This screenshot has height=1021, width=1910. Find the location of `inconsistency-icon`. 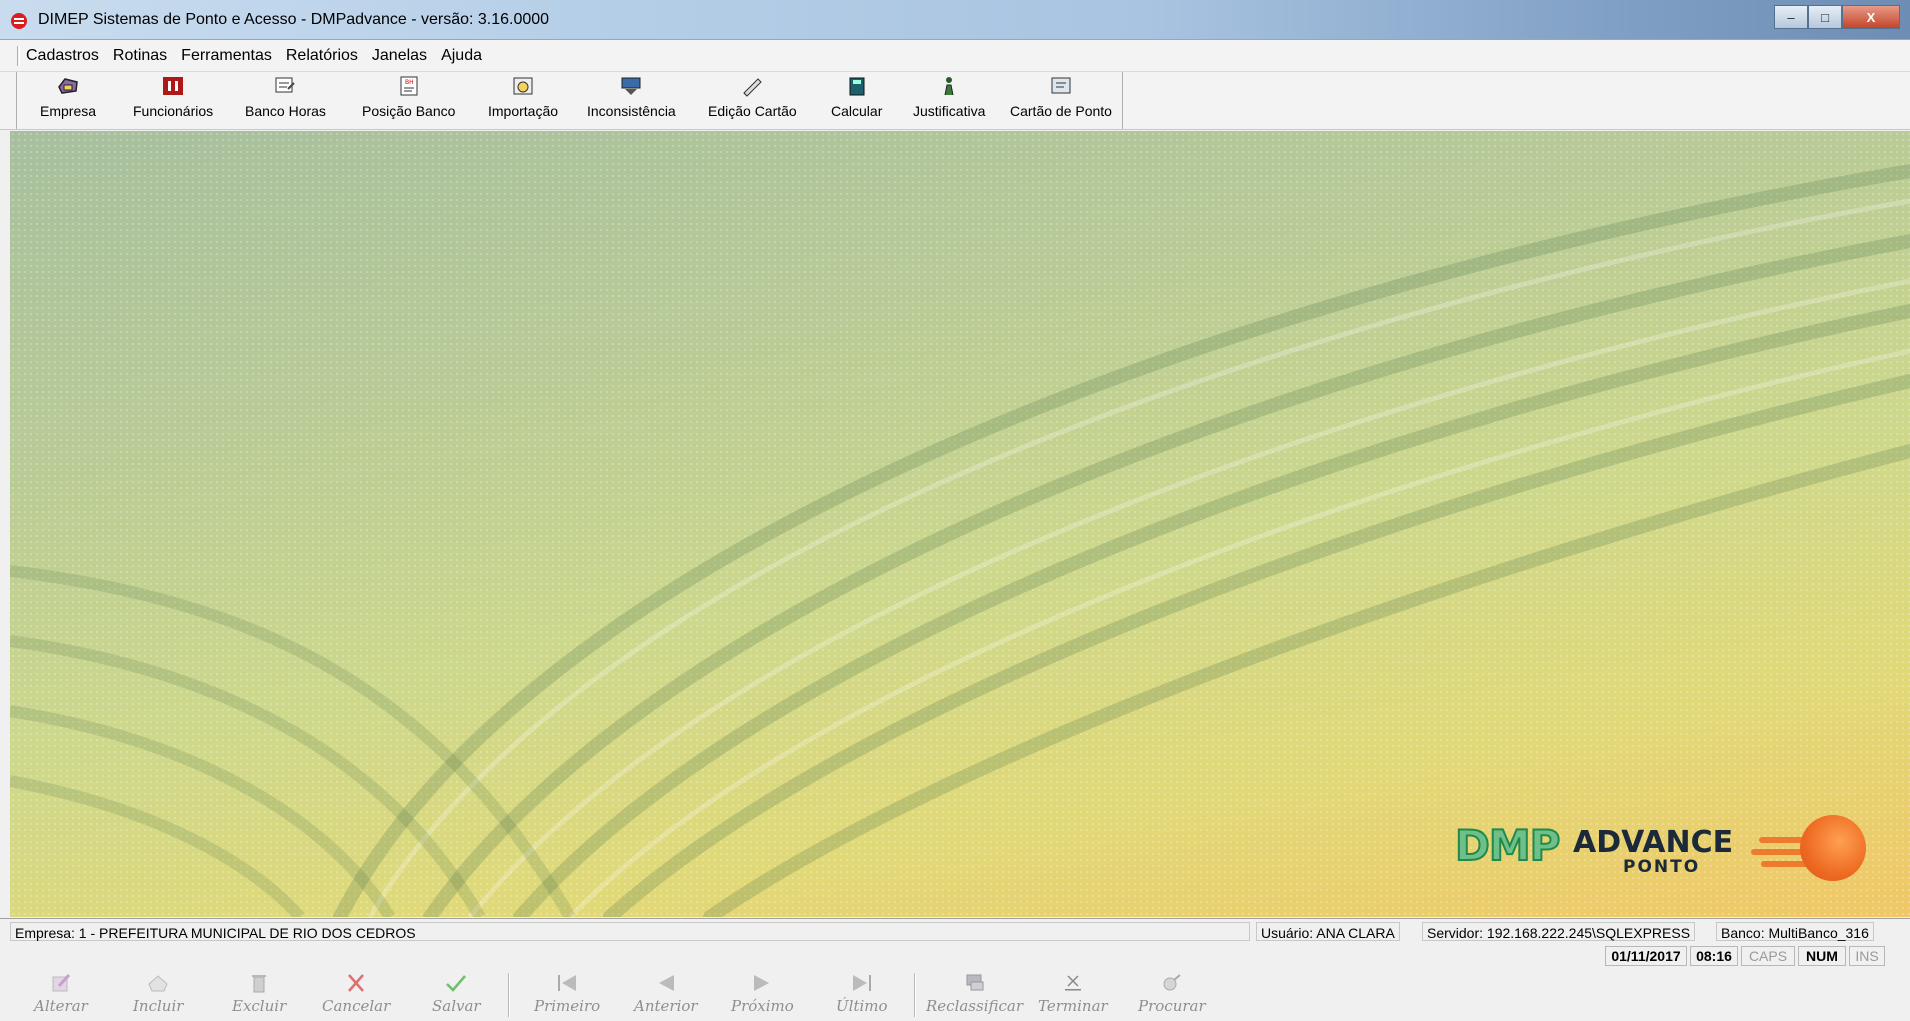

inconsistency-icon is located at coordinates (631, 86).